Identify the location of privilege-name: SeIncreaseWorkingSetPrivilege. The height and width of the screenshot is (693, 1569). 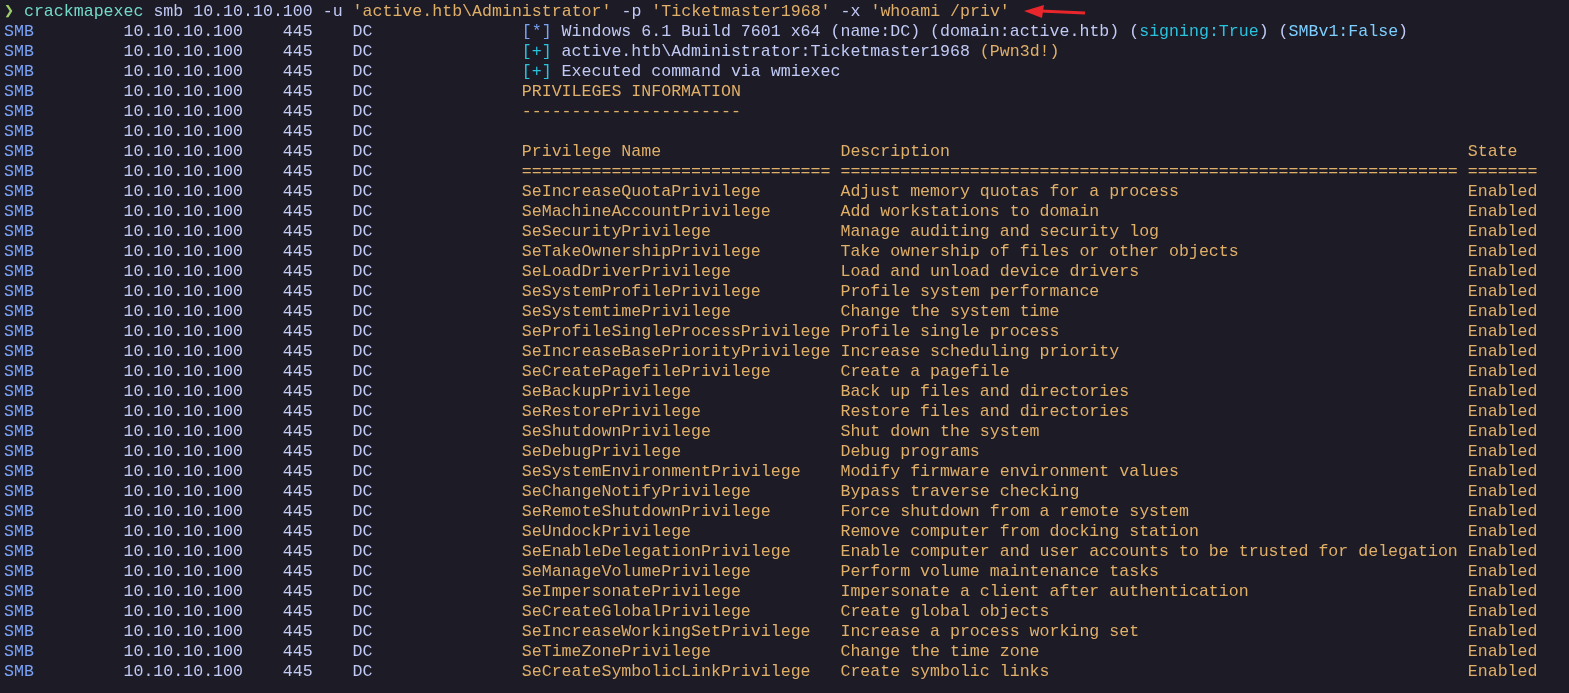
(666, 632).